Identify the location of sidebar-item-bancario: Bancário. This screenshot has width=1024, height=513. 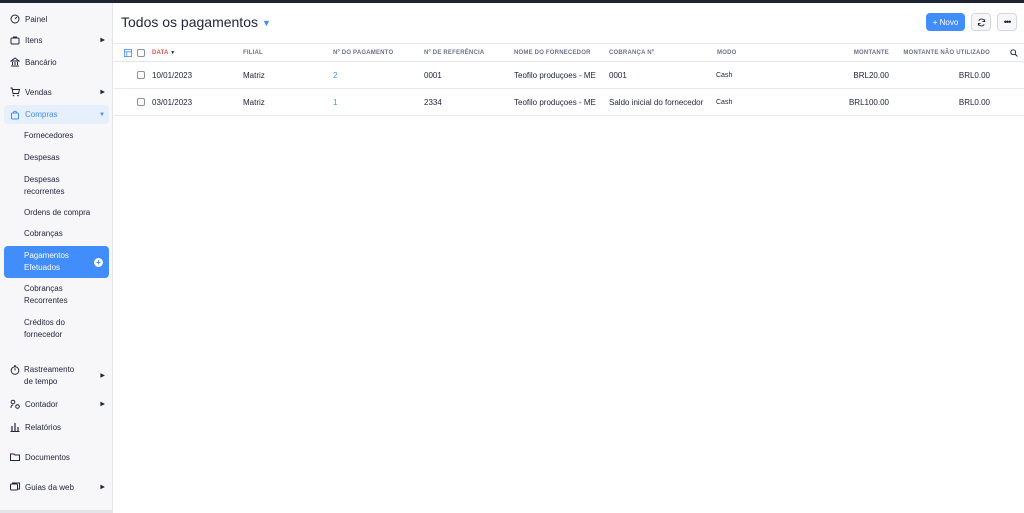
(56, 62).